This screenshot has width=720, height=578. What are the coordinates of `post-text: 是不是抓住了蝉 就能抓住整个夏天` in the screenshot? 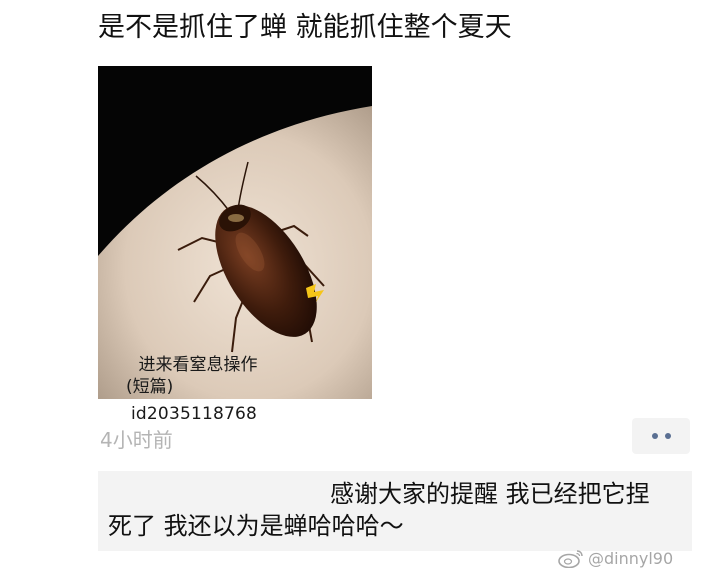 It's located at (305, 27).